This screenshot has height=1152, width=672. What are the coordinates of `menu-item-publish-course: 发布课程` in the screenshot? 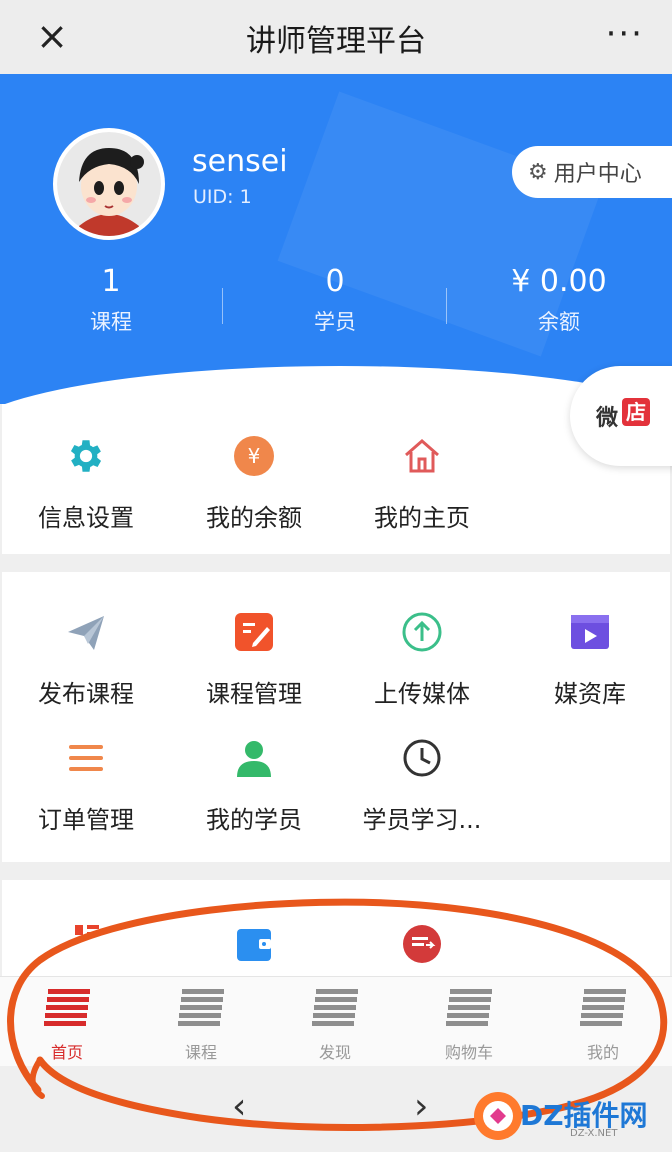 It's located at (86, 658).